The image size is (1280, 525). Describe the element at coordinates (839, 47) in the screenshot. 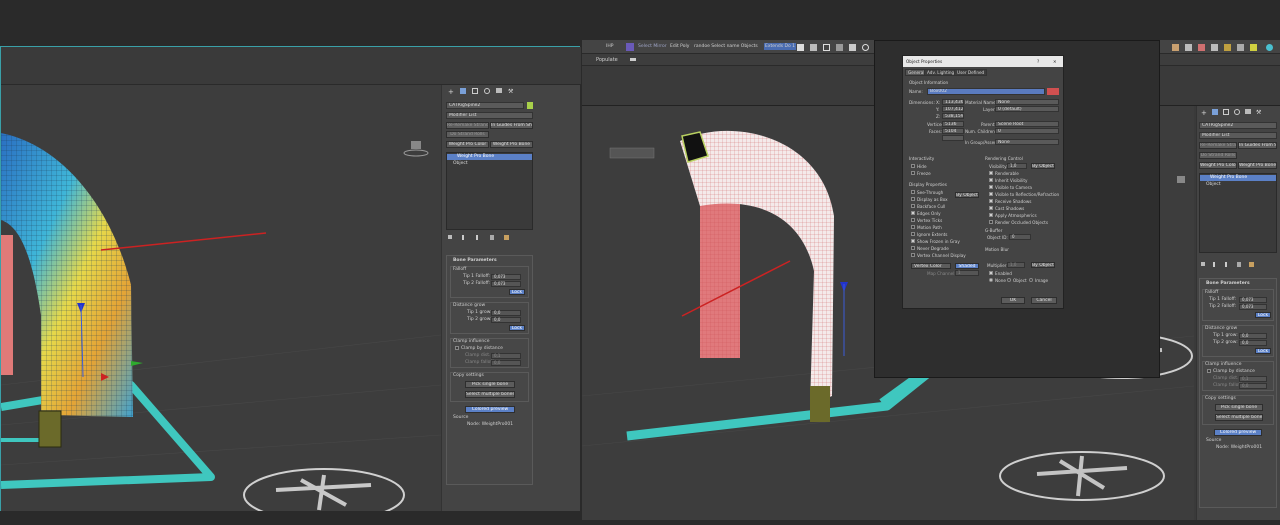

I see `window-crossing-icon` at that location.